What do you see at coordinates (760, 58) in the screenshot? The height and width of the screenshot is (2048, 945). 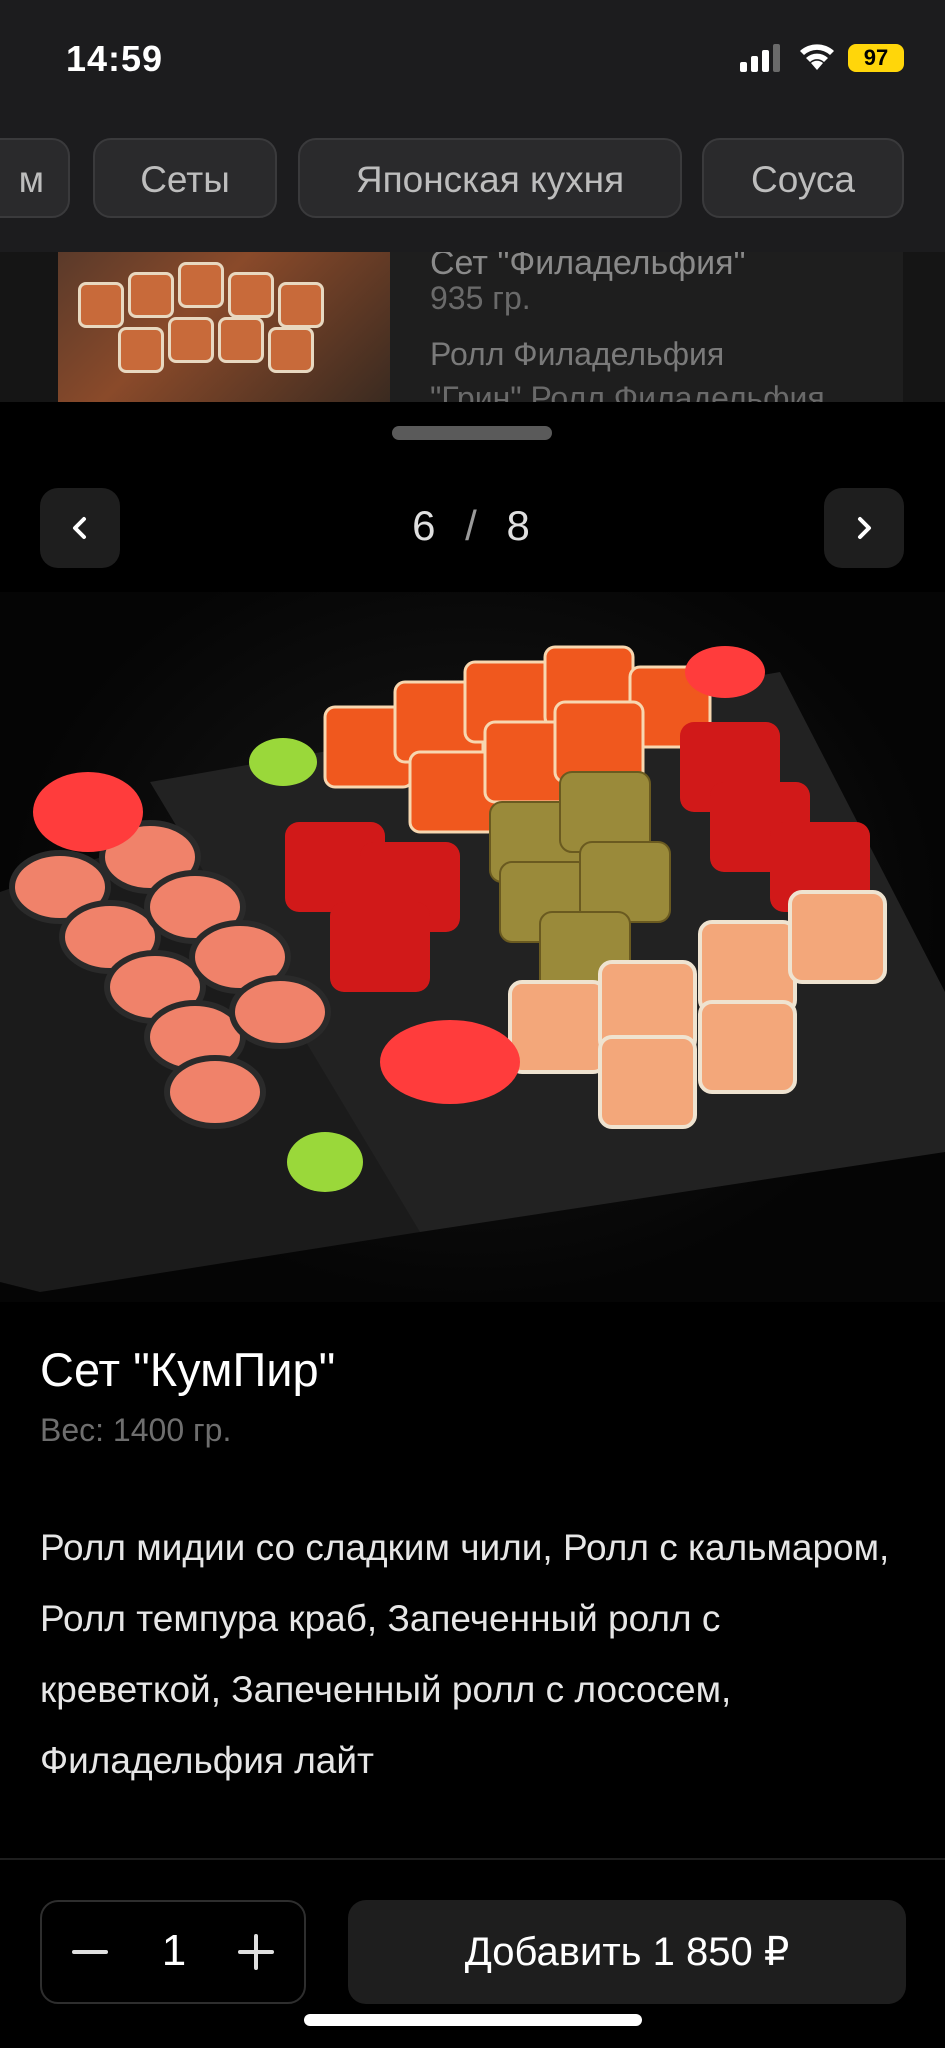 I see `cellular-signal-icon` at bounding box center [760, 58].